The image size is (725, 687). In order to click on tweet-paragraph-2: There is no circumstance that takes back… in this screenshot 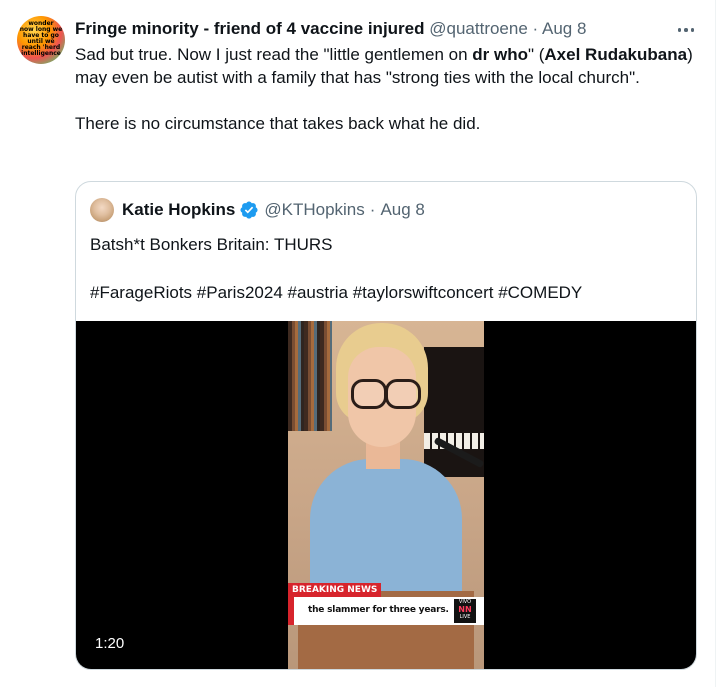, I will do `click(278, 123)`.